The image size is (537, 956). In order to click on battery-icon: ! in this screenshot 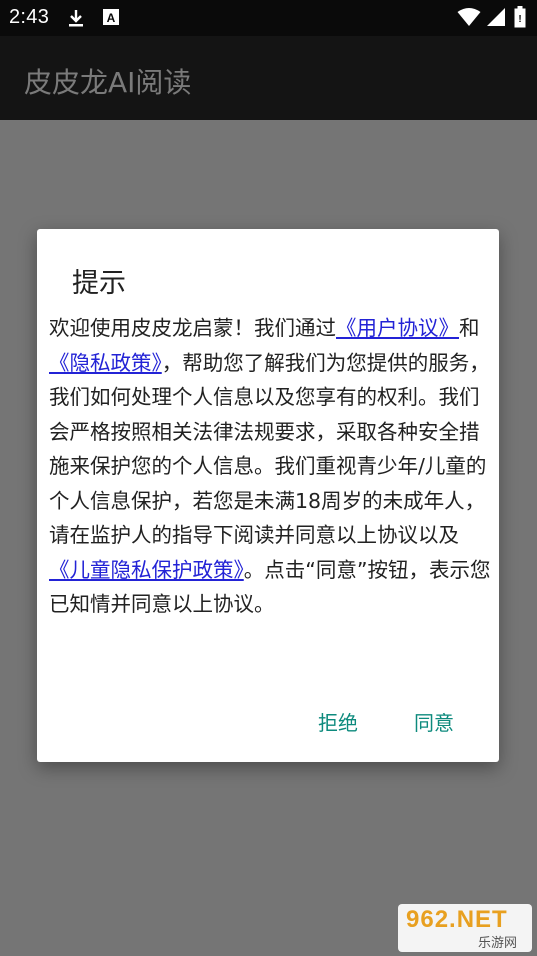, I will do `click(520, 19)`.